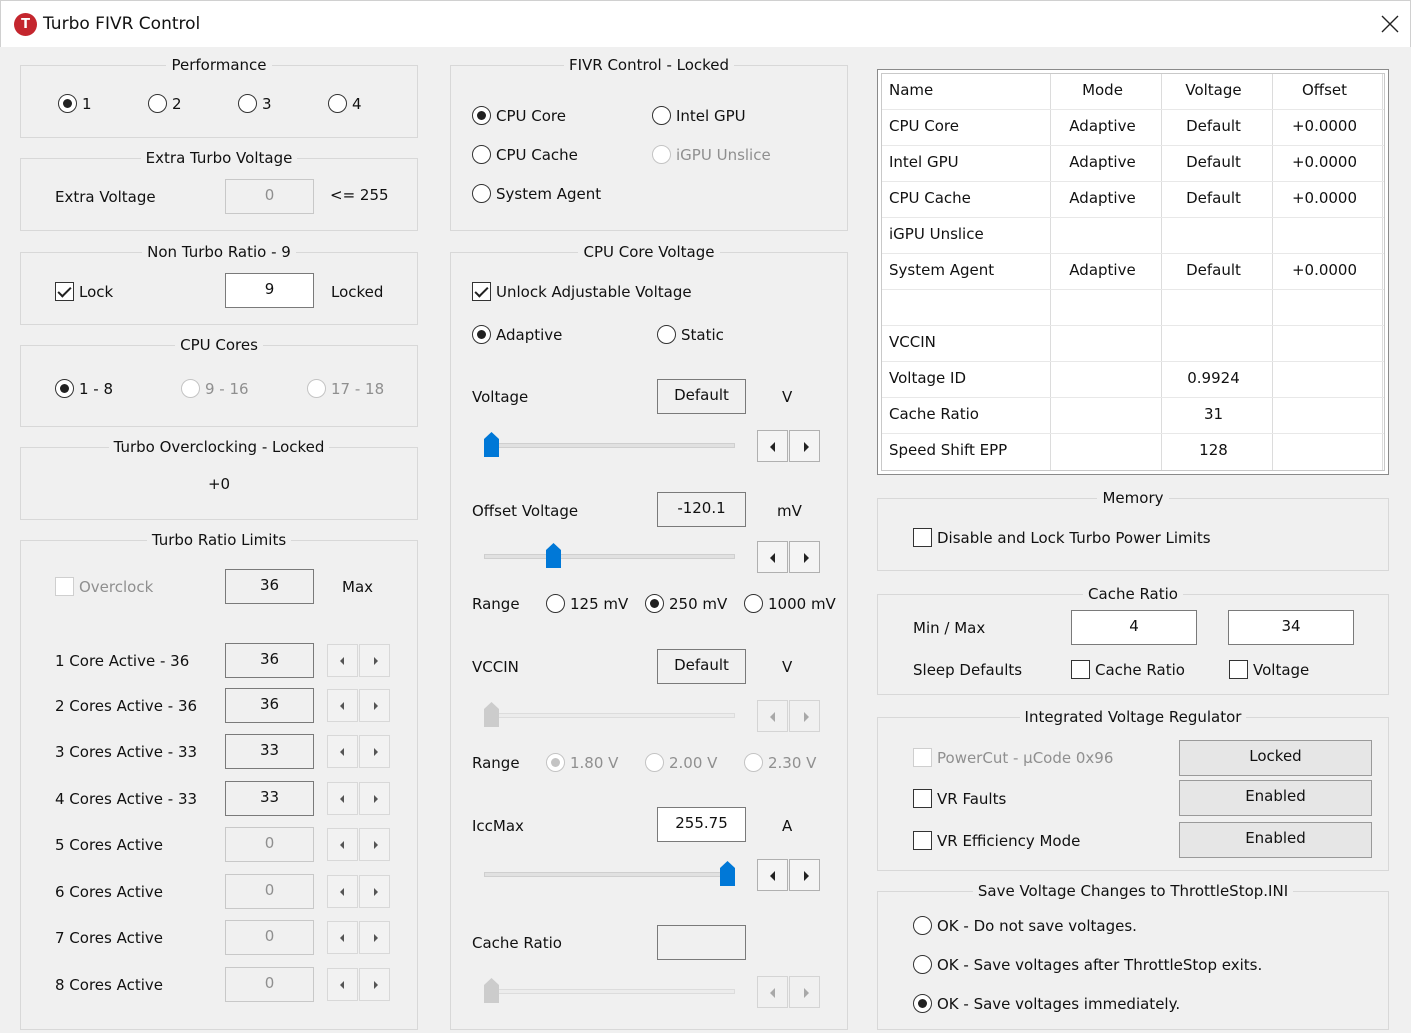  Describe the element at coordinates (481, 154) in the screenshot. I see `fivr-radio-cpu-cache` at that location.